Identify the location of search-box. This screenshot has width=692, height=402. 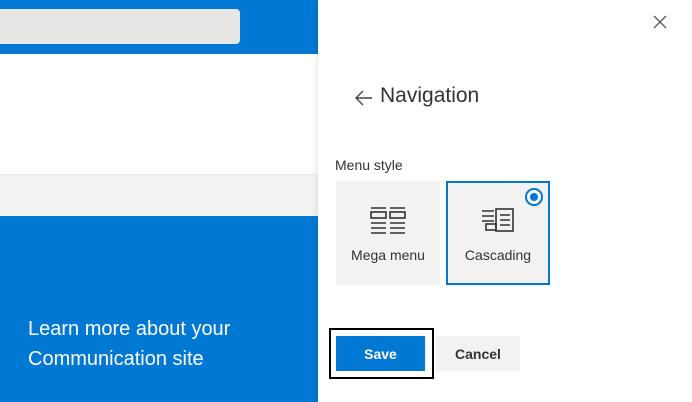
(120, 26).